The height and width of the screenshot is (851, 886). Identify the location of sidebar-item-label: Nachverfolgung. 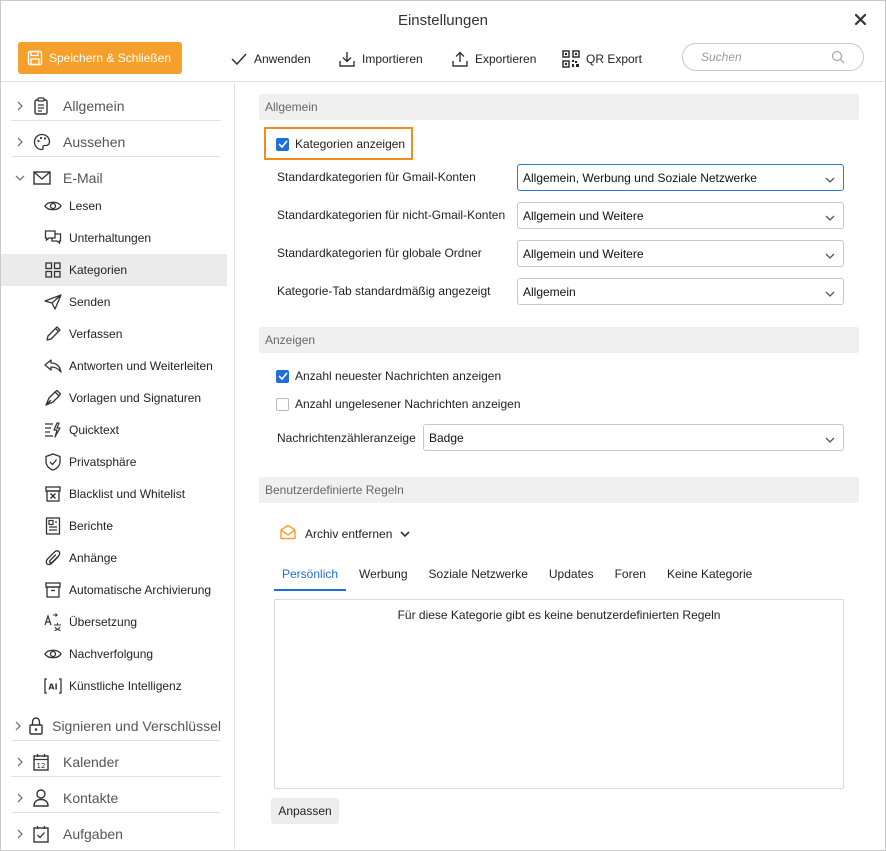
(111, 654).